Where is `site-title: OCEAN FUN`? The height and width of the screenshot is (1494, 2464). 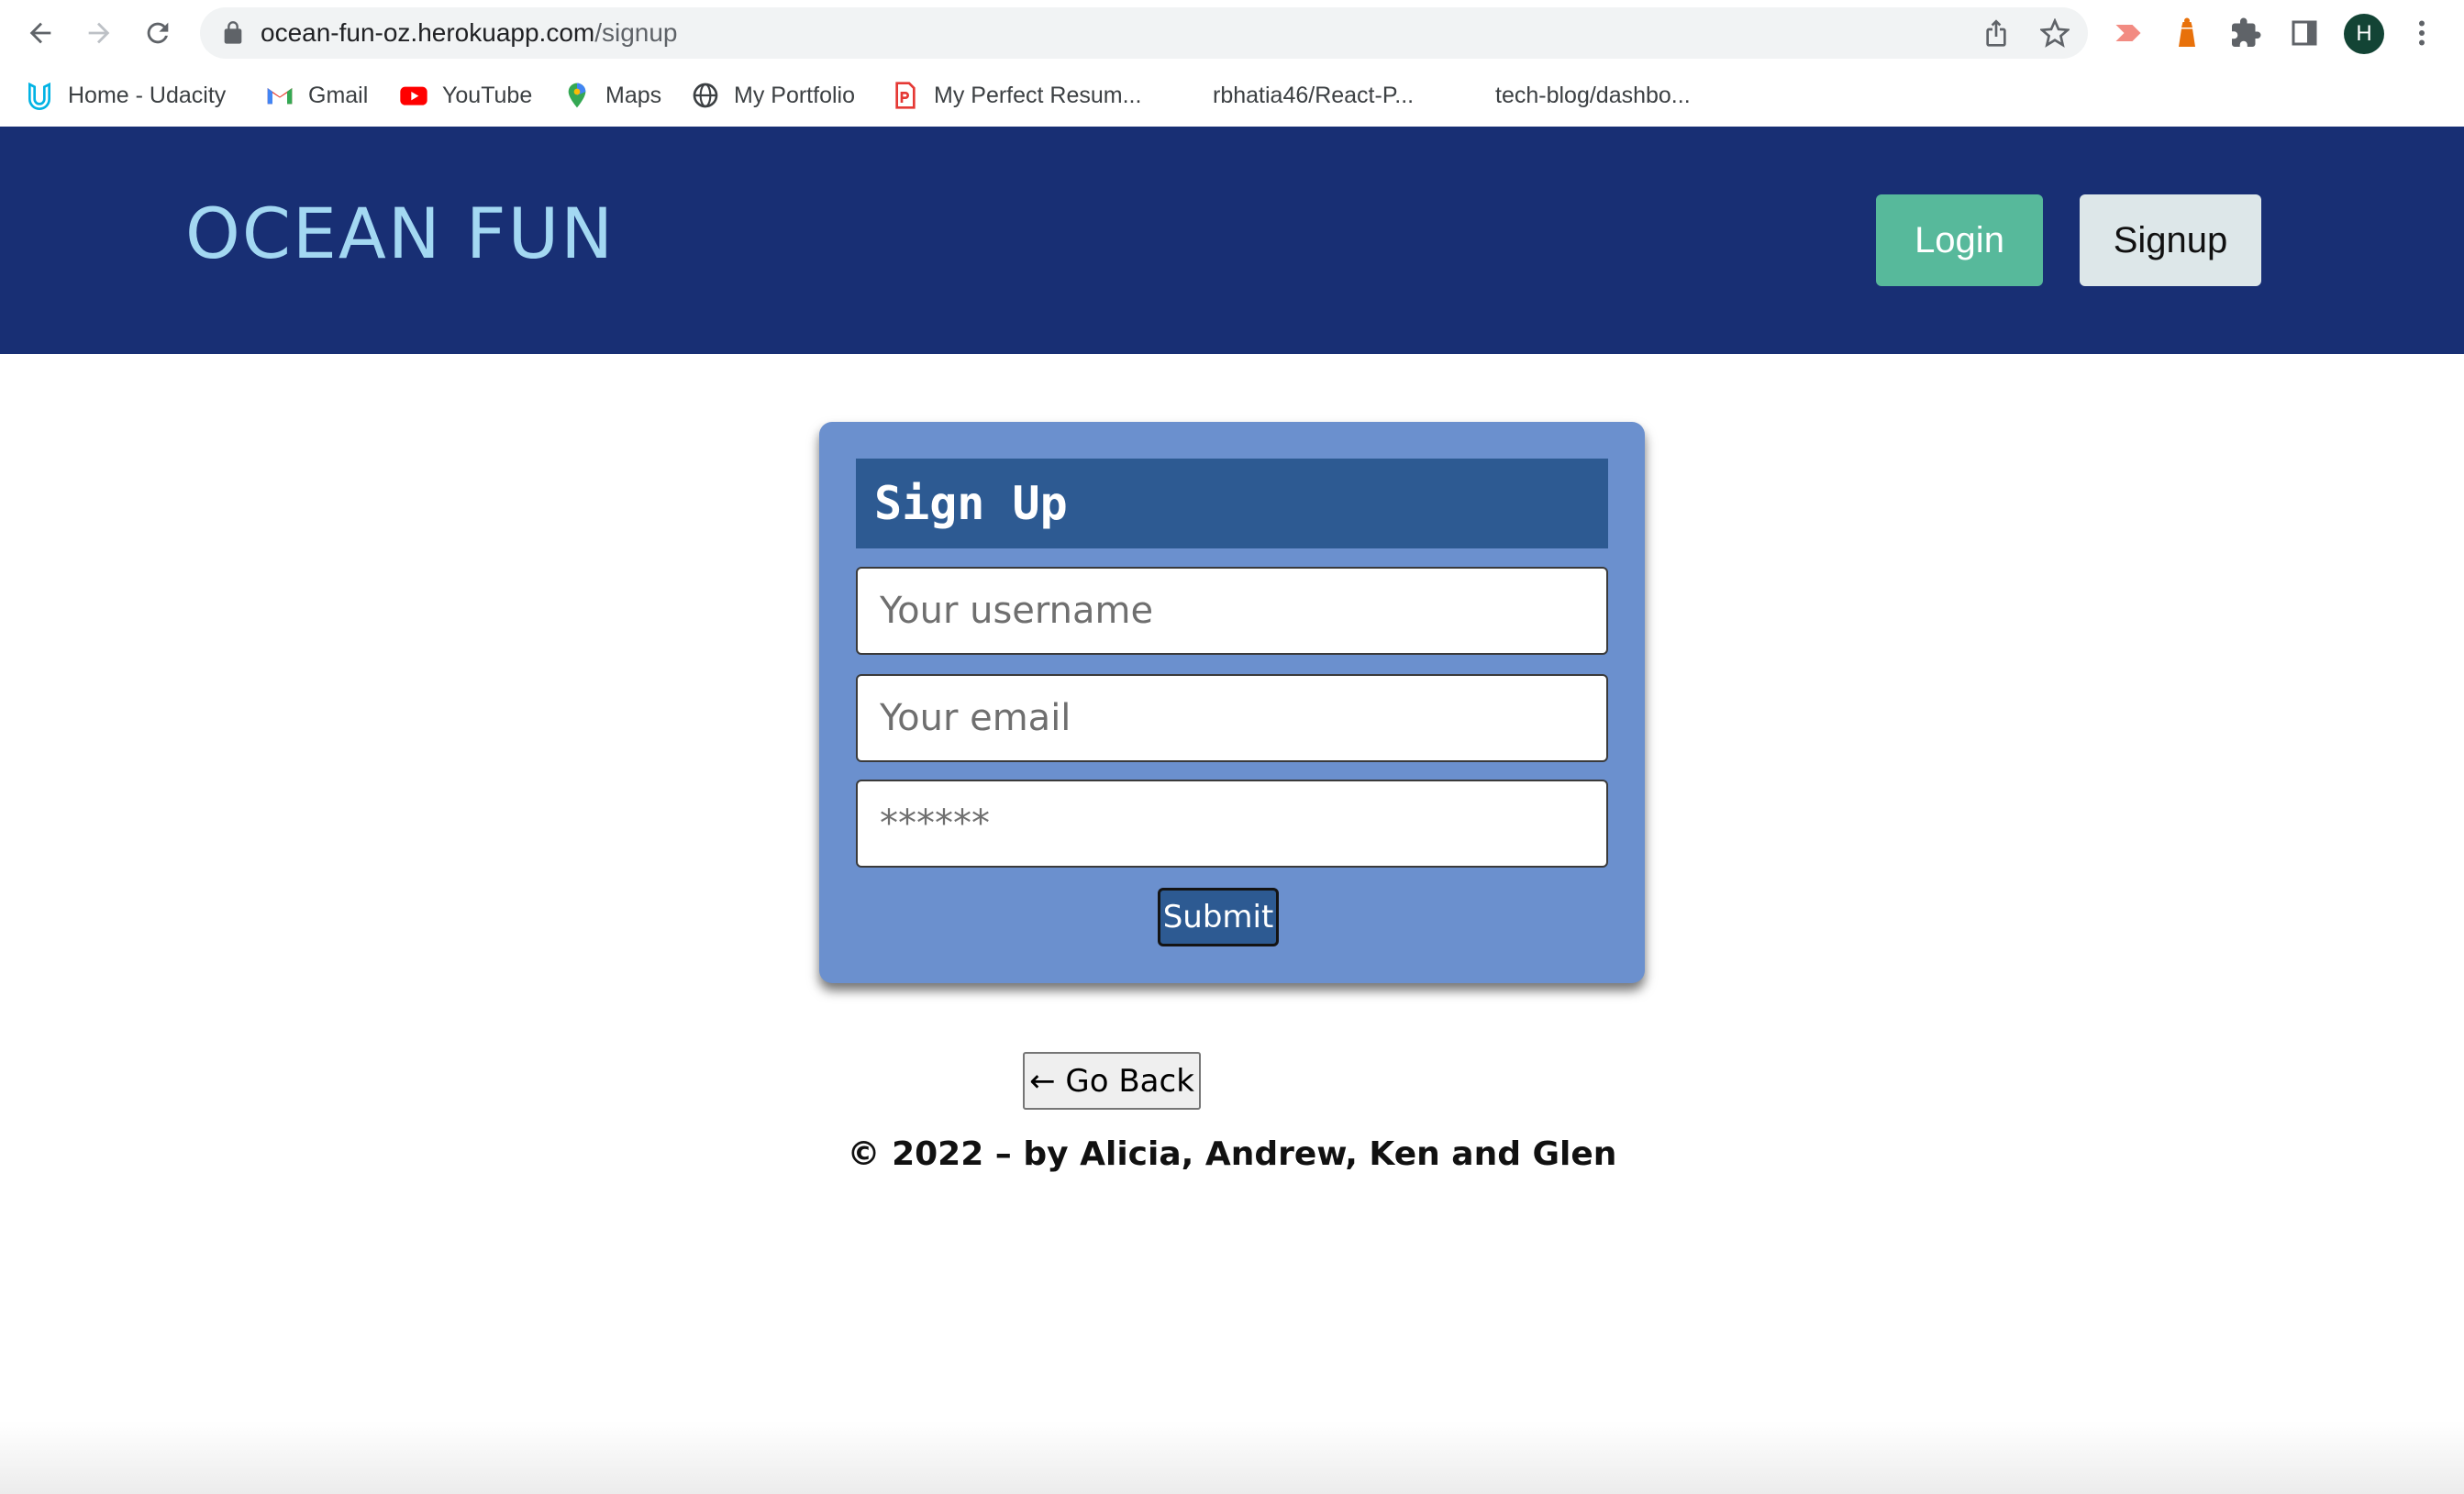 site-title: OCEAN FUN is located at coordinates (400, 233).